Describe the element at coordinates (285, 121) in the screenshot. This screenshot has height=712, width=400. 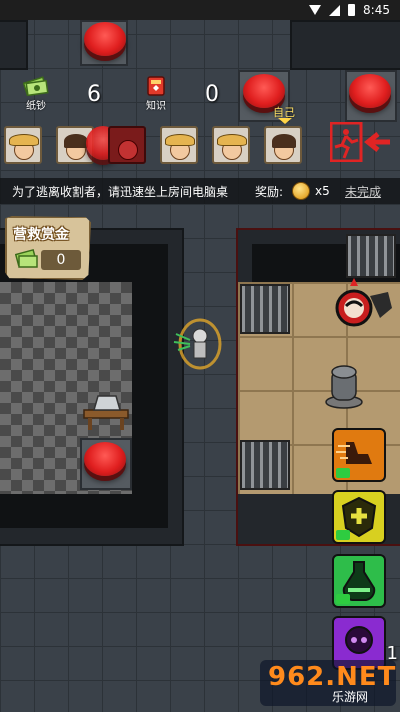
I see `self-arrow-icon` at that location.